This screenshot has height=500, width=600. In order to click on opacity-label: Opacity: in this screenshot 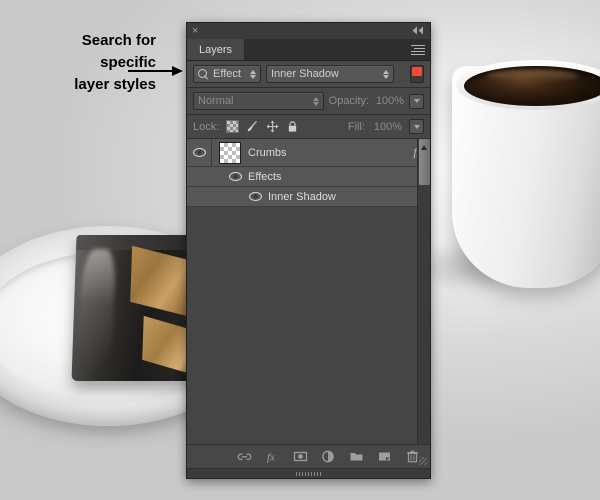, I will do `click(348, 101)`.